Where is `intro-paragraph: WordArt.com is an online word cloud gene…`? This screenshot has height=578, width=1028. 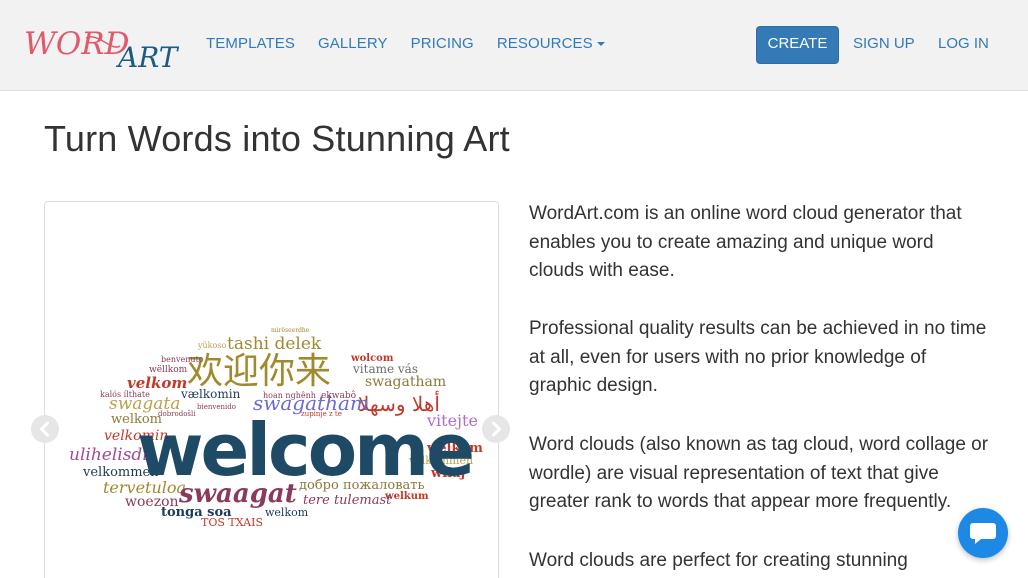 intro-paragraph: WordArt.com is an online word cloud gene… is located at coordinates (745, 242).